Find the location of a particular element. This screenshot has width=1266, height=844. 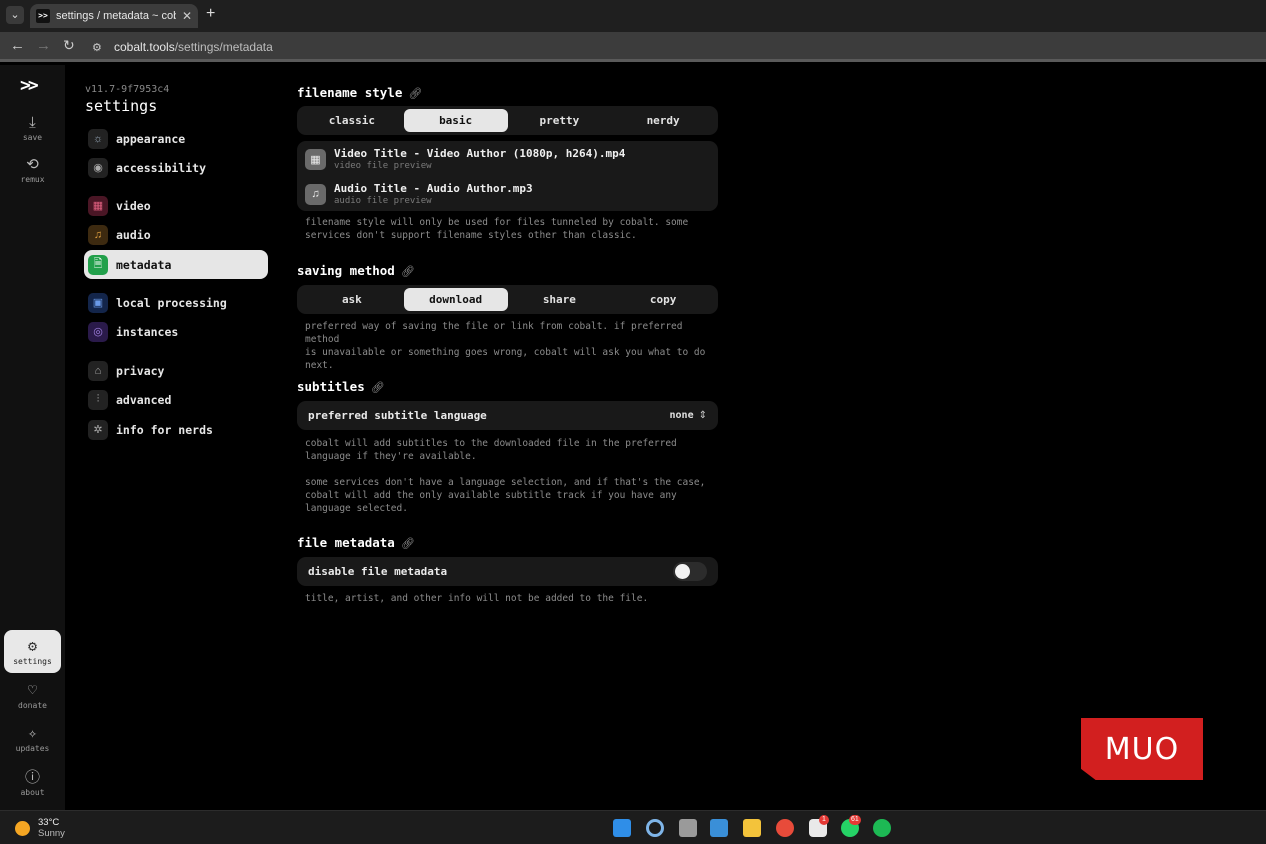

url-path: /settings/metadata is located at coordinates (223, 47).